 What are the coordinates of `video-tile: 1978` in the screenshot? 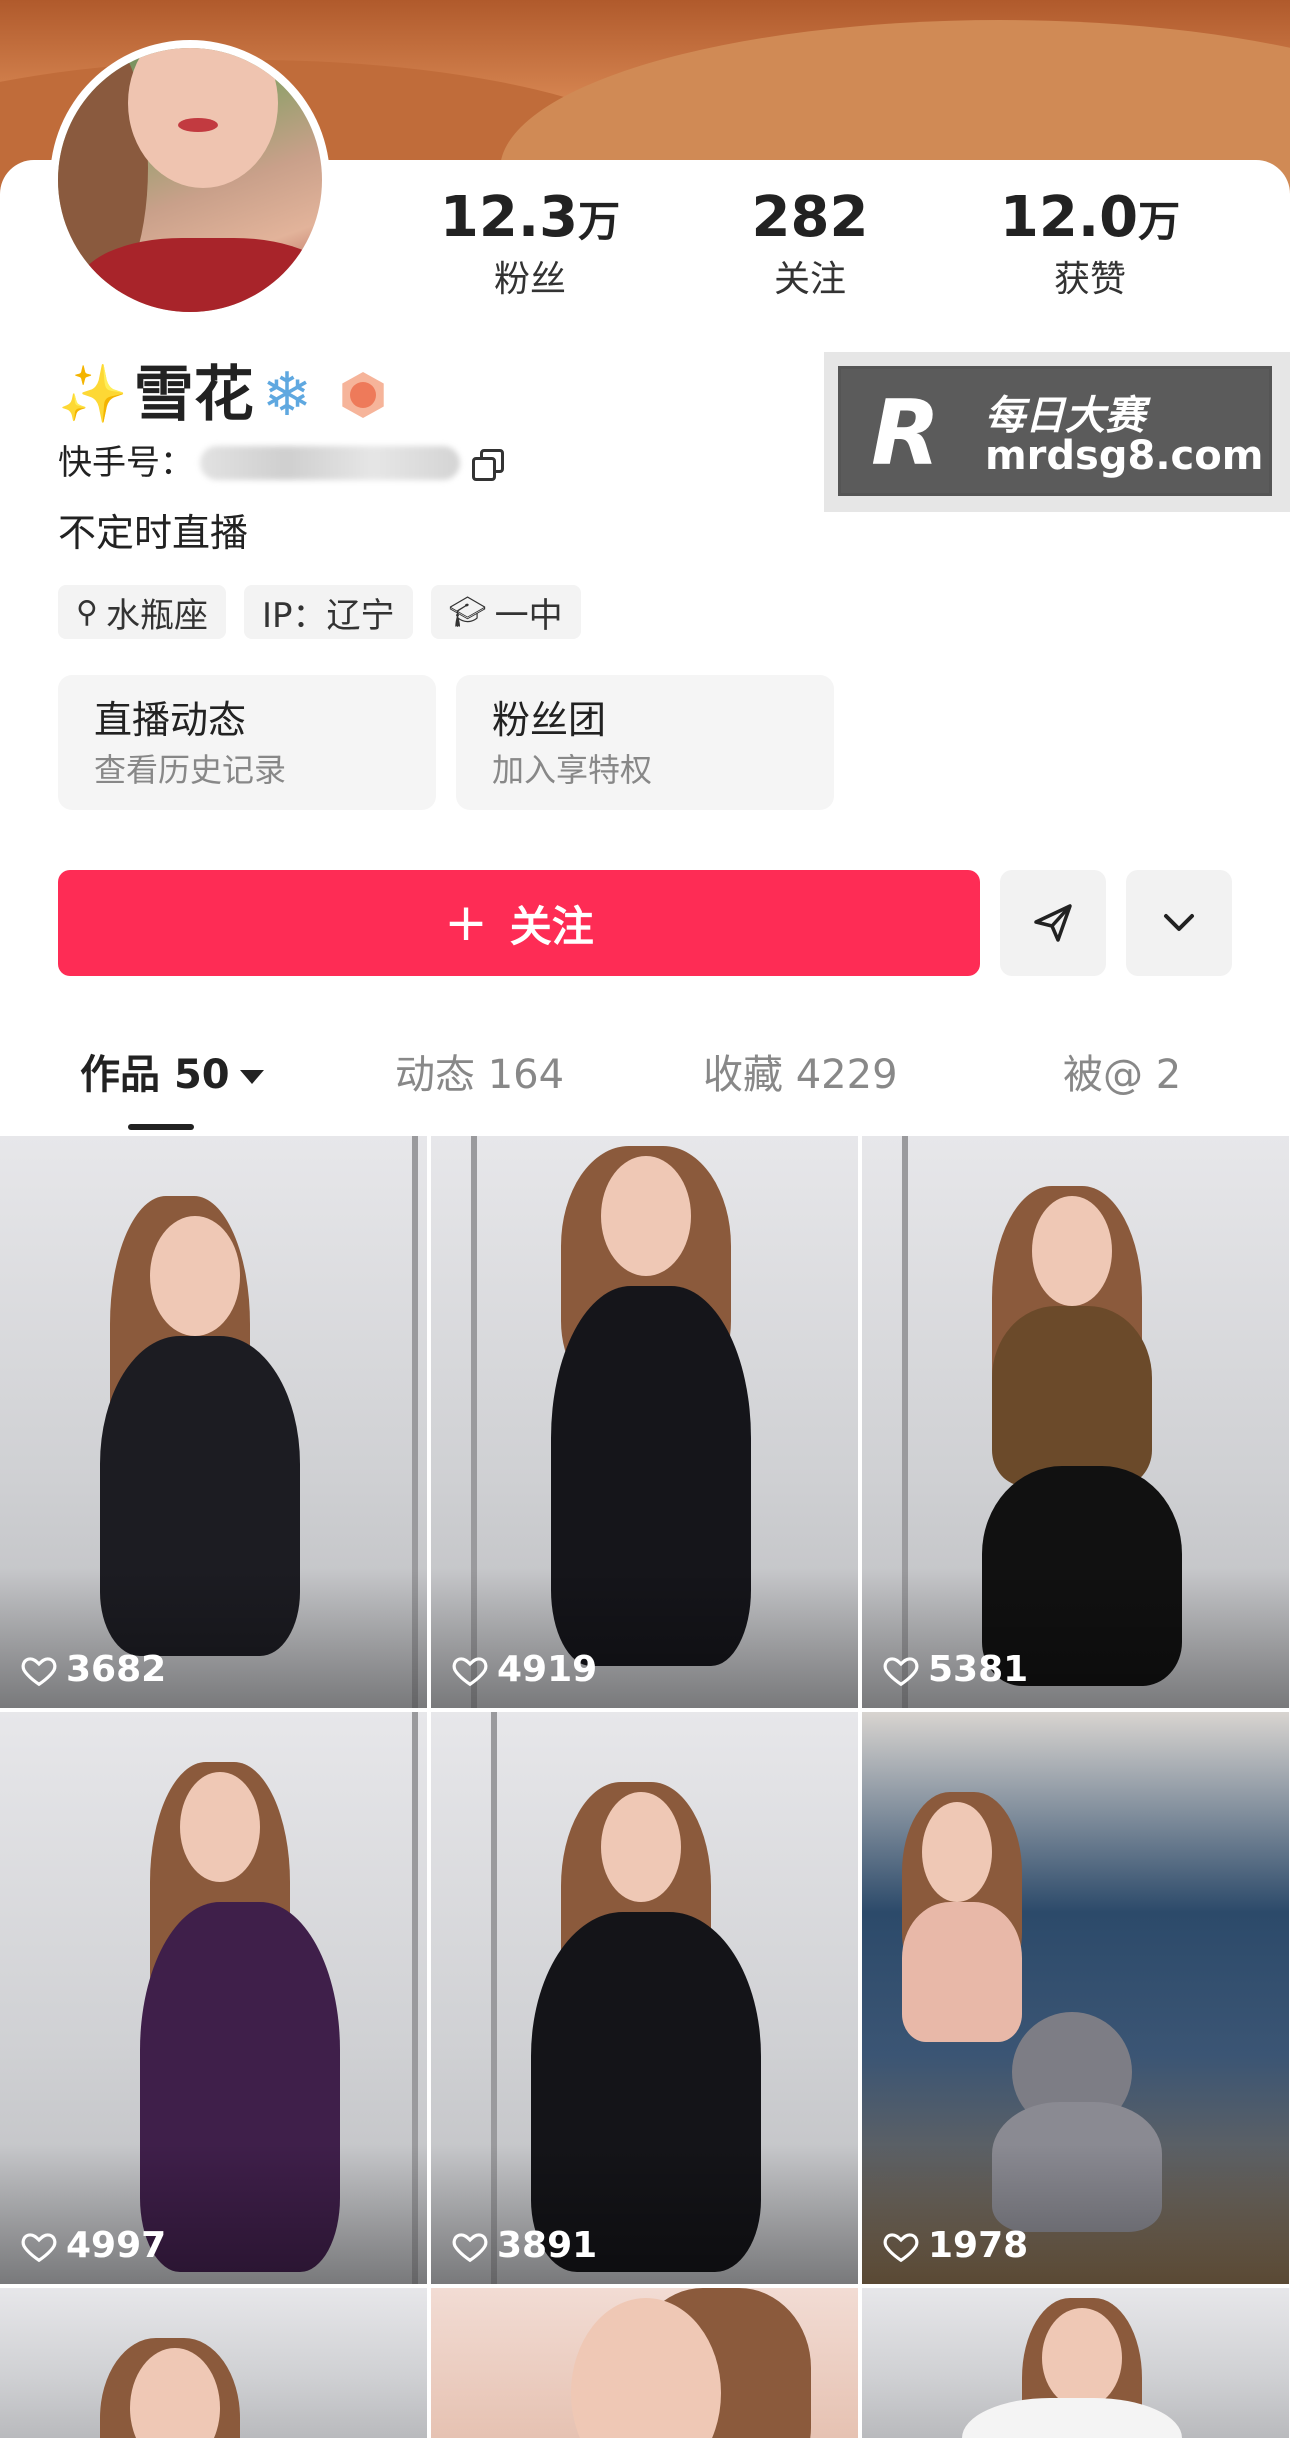 It's located at (1075, 1998).